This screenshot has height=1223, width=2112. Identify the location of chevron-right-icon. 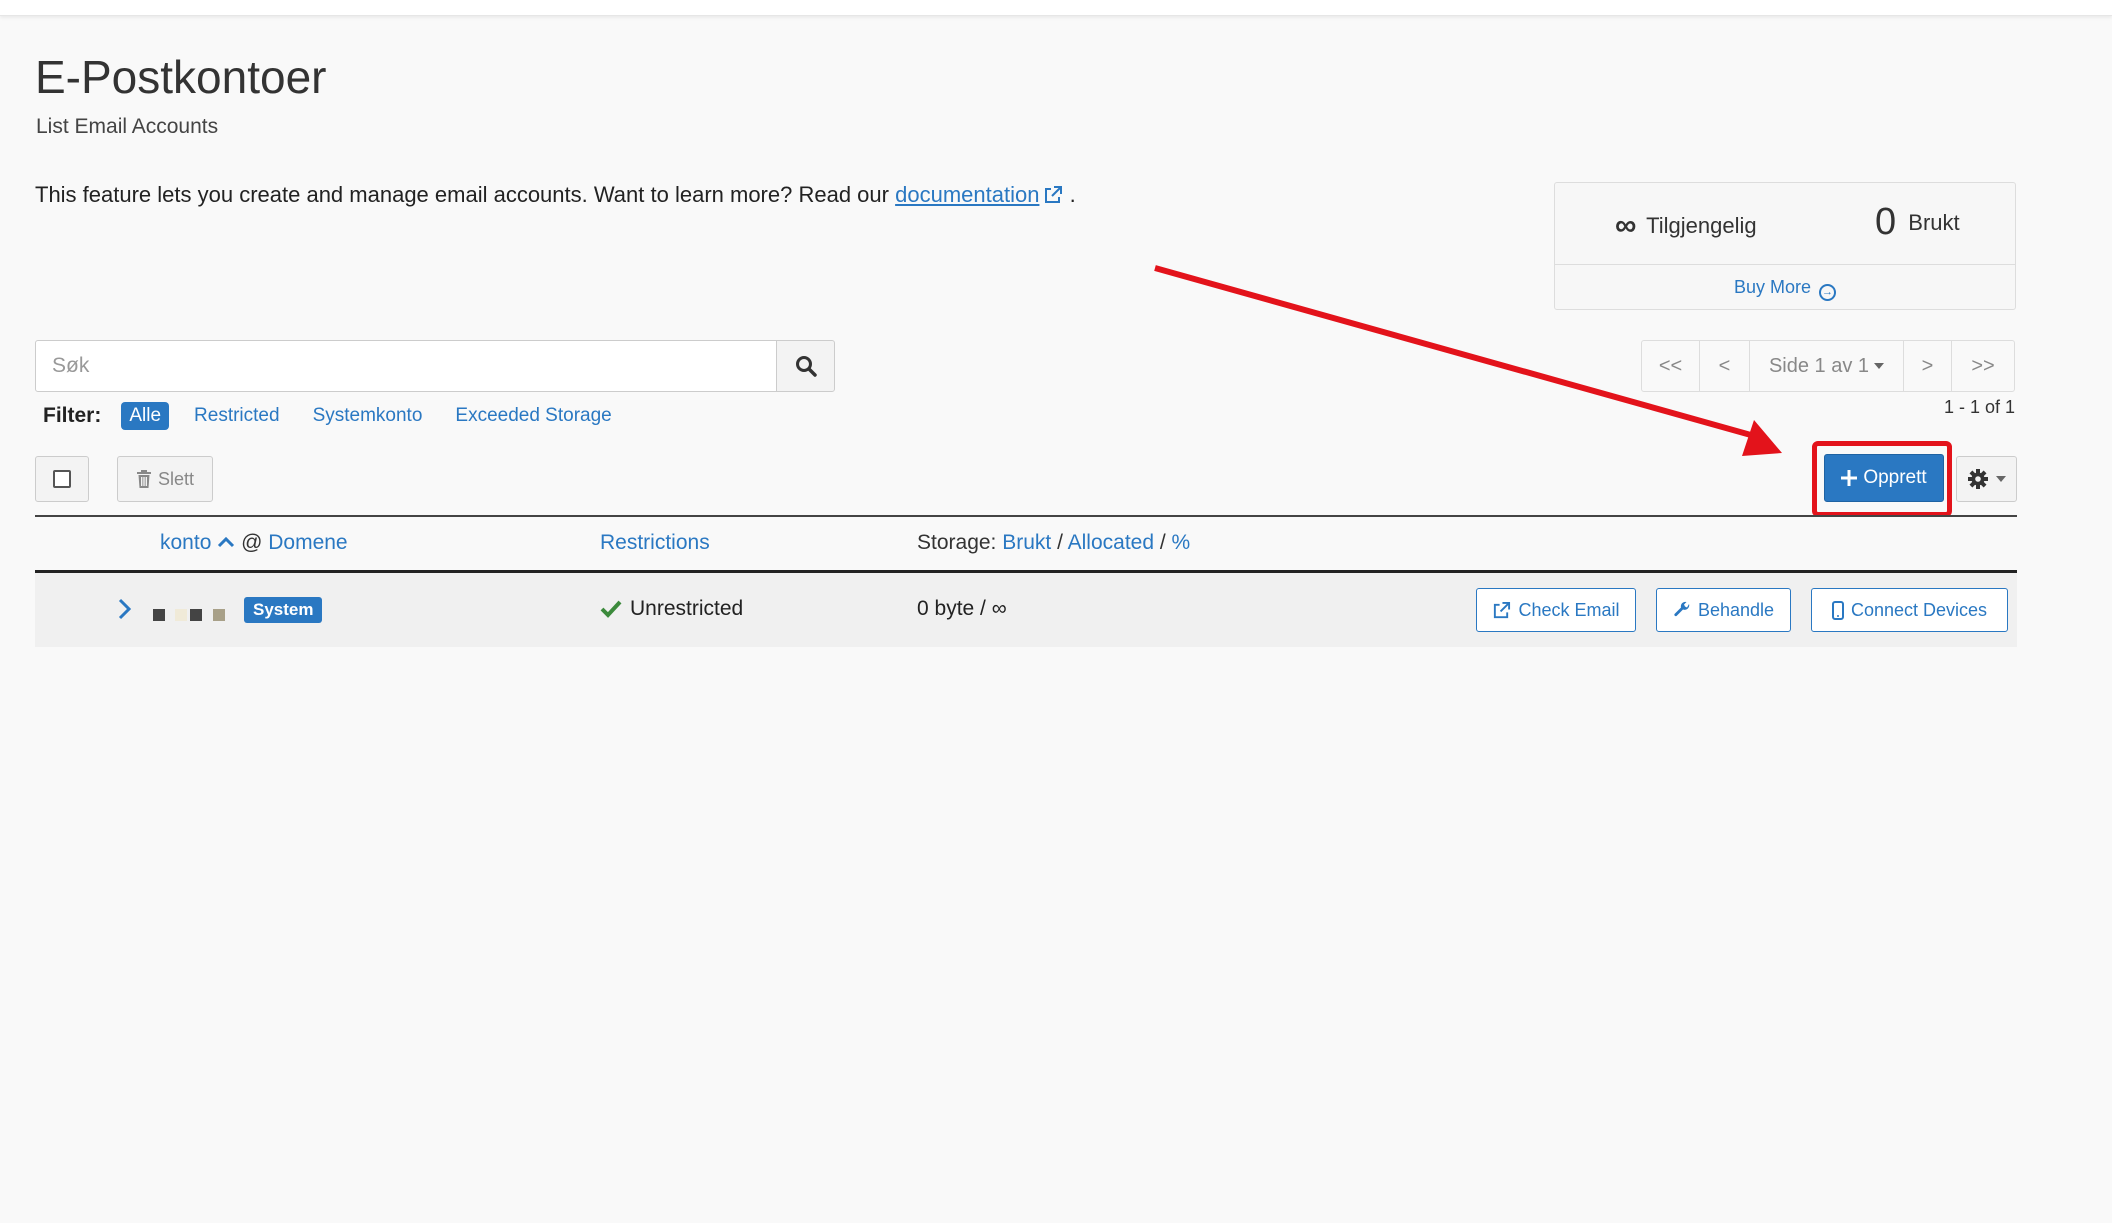
(125, 609).